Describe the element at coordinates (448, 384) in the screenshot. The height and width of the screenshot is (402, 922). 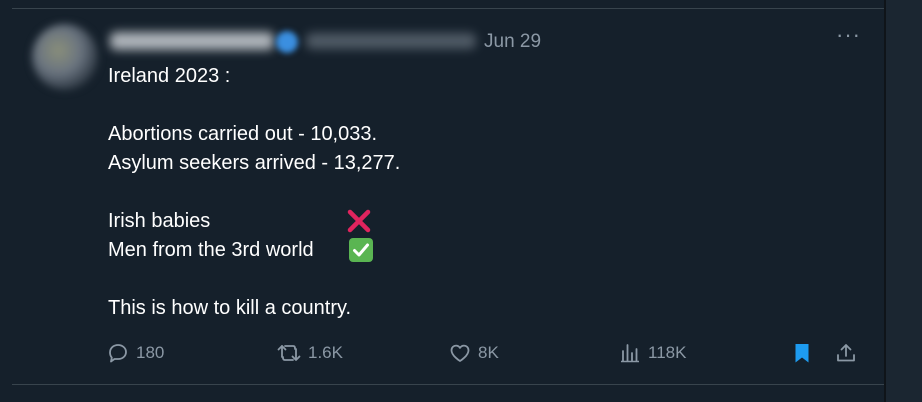
I see `bottom-divider` at that location.